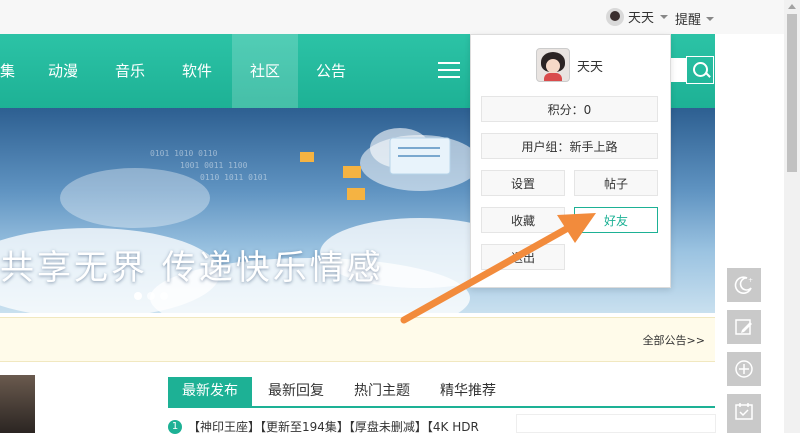 The height and width of the screenshot is (435, 800). I want to click on nav-item-anime: 动漫, so click(63, 71).